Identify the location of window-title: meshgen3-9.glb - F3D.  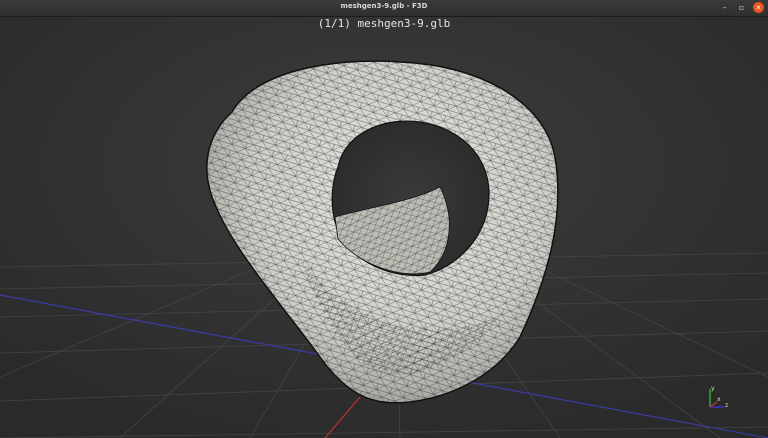
(384, 6).